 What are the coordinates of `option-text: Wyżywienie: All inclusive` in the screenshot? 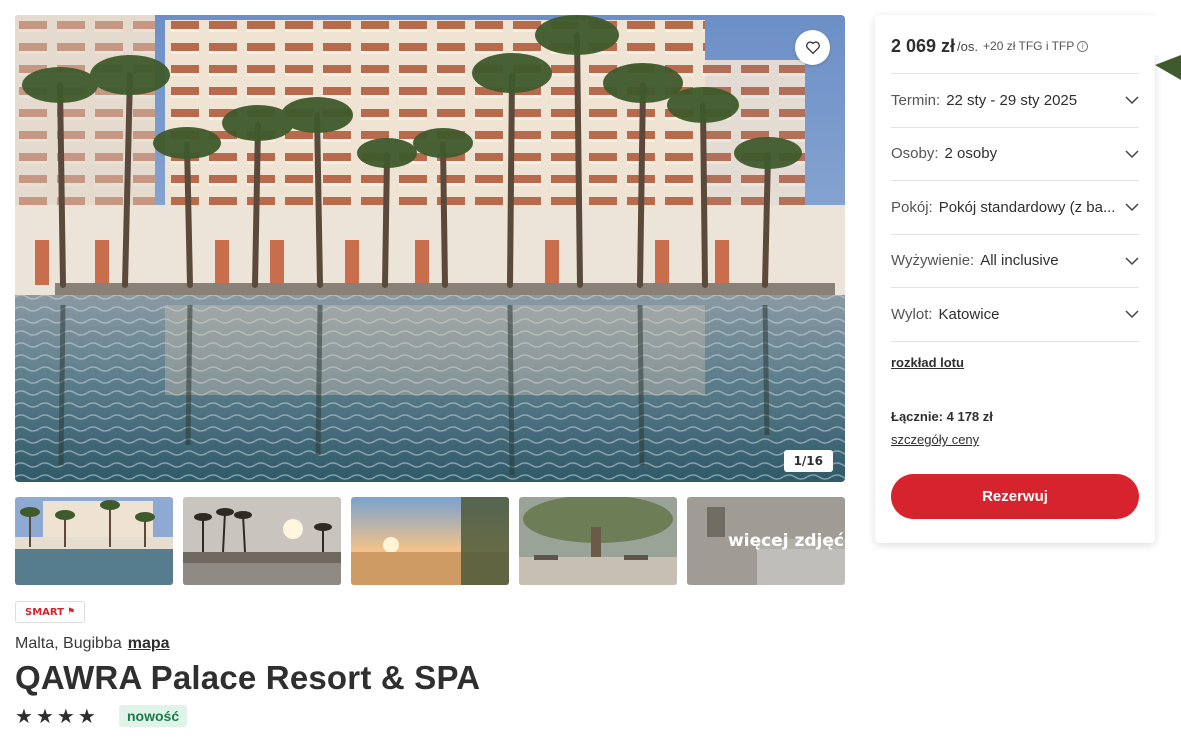 It's located at (1008, 260).